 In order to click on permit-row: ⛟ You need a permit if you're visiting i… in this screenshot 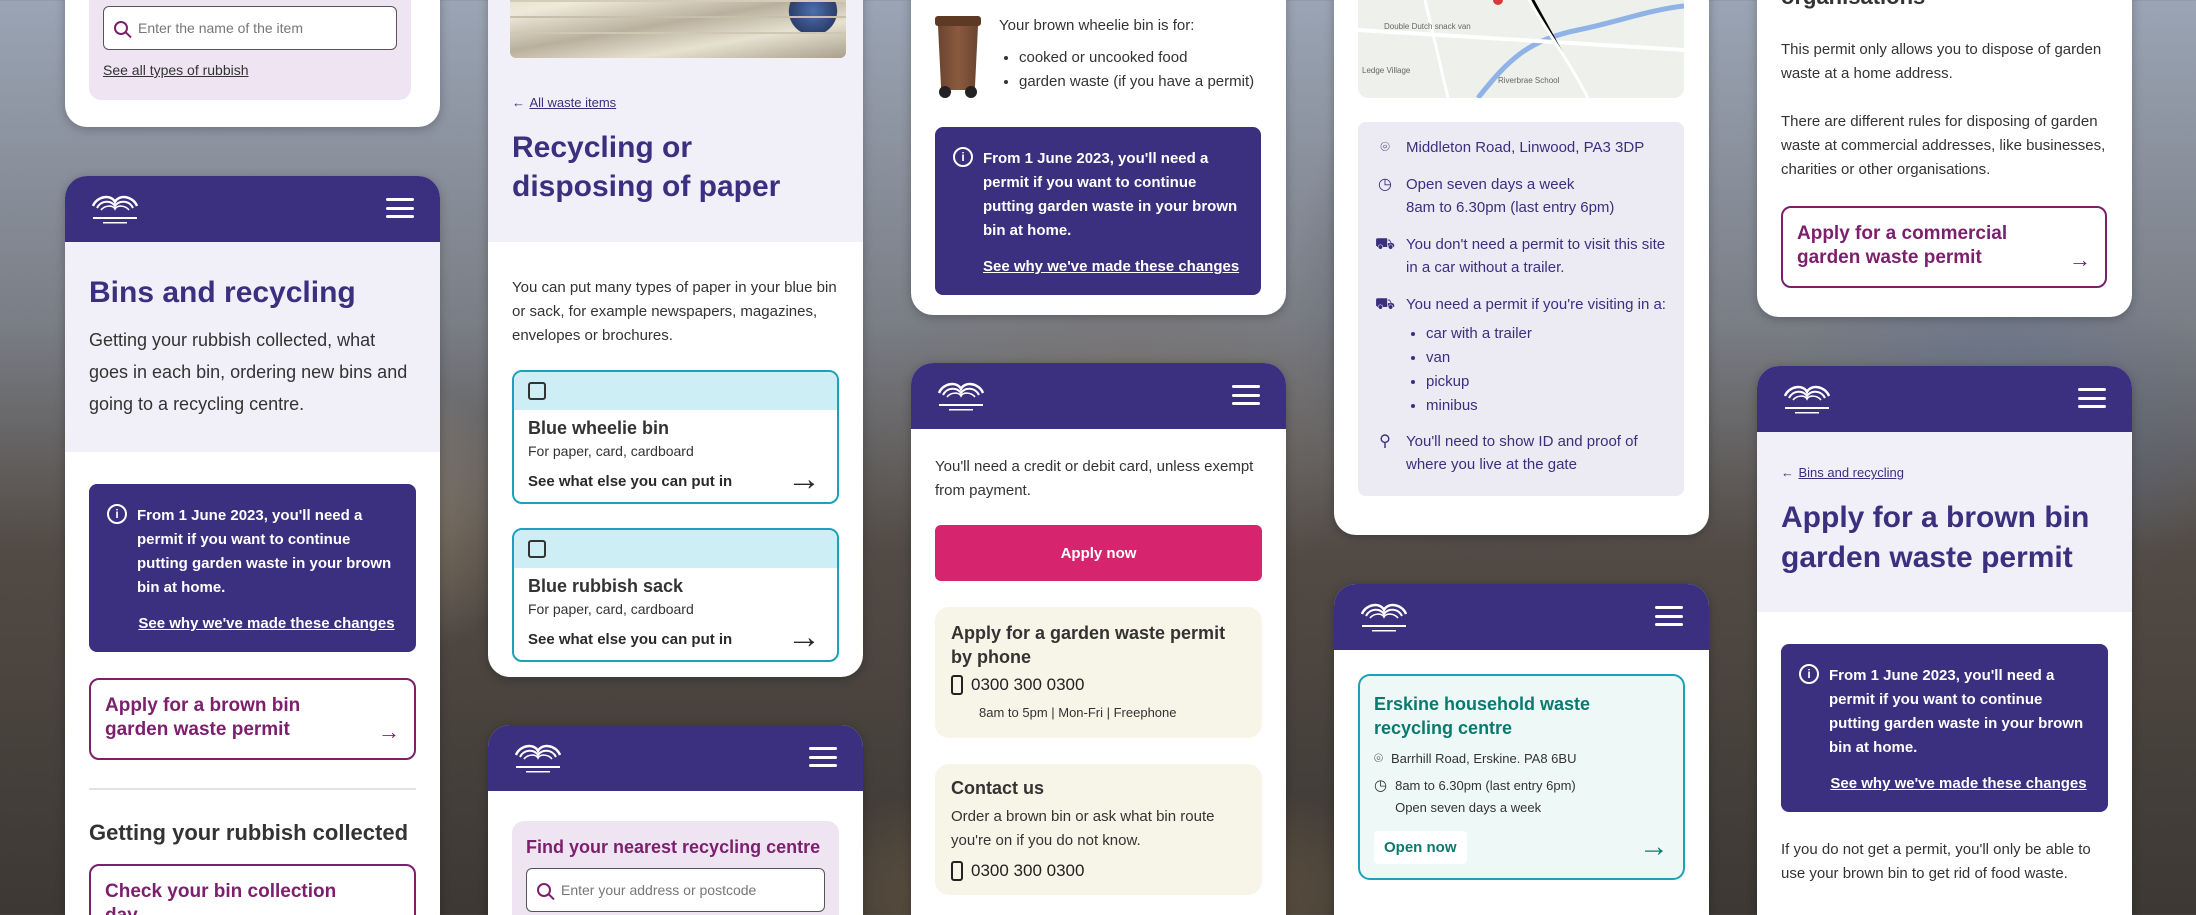, I will do `click(1521, 304)`.